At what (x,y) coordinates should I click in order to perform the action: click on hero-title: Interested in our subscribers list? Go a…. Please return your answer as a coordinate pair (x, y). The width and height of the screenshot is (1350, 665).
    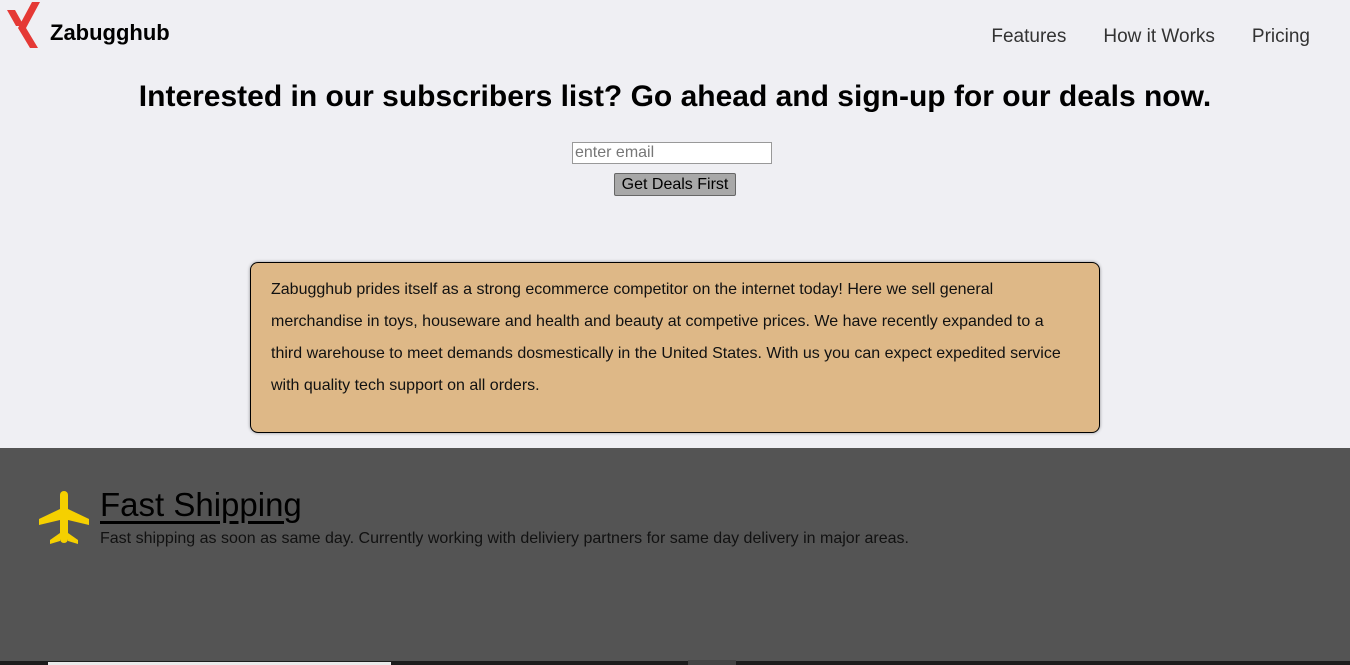
    Looking at the image, I should click on (675, 96).